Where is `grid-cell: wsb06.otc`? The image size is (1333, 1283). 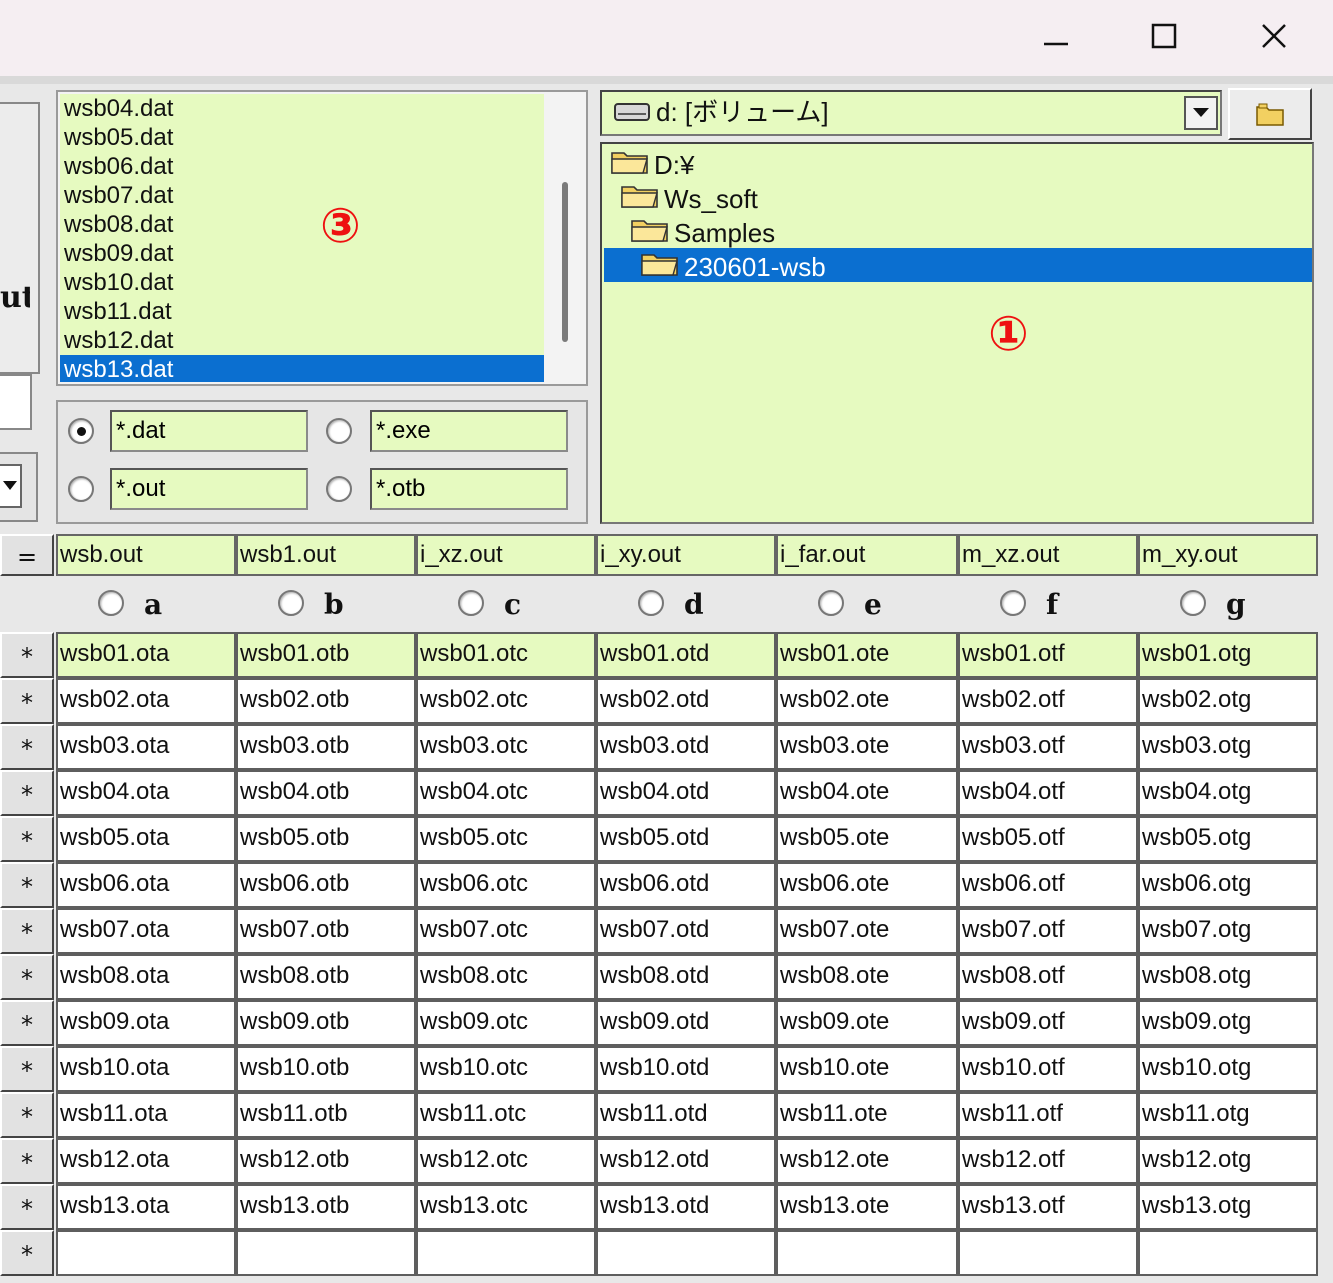 grid-cell: wsb06.otc is located at coordinates (506, 885).